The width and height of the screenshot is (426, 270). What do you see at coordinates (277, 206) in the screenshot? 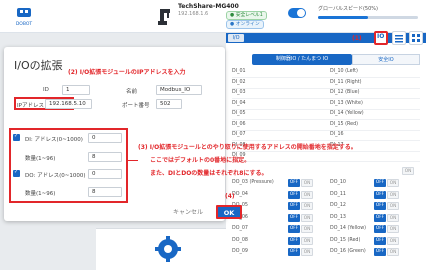
I see `do-row: DO_05 OFF ON` at bounding box center [277, 206].